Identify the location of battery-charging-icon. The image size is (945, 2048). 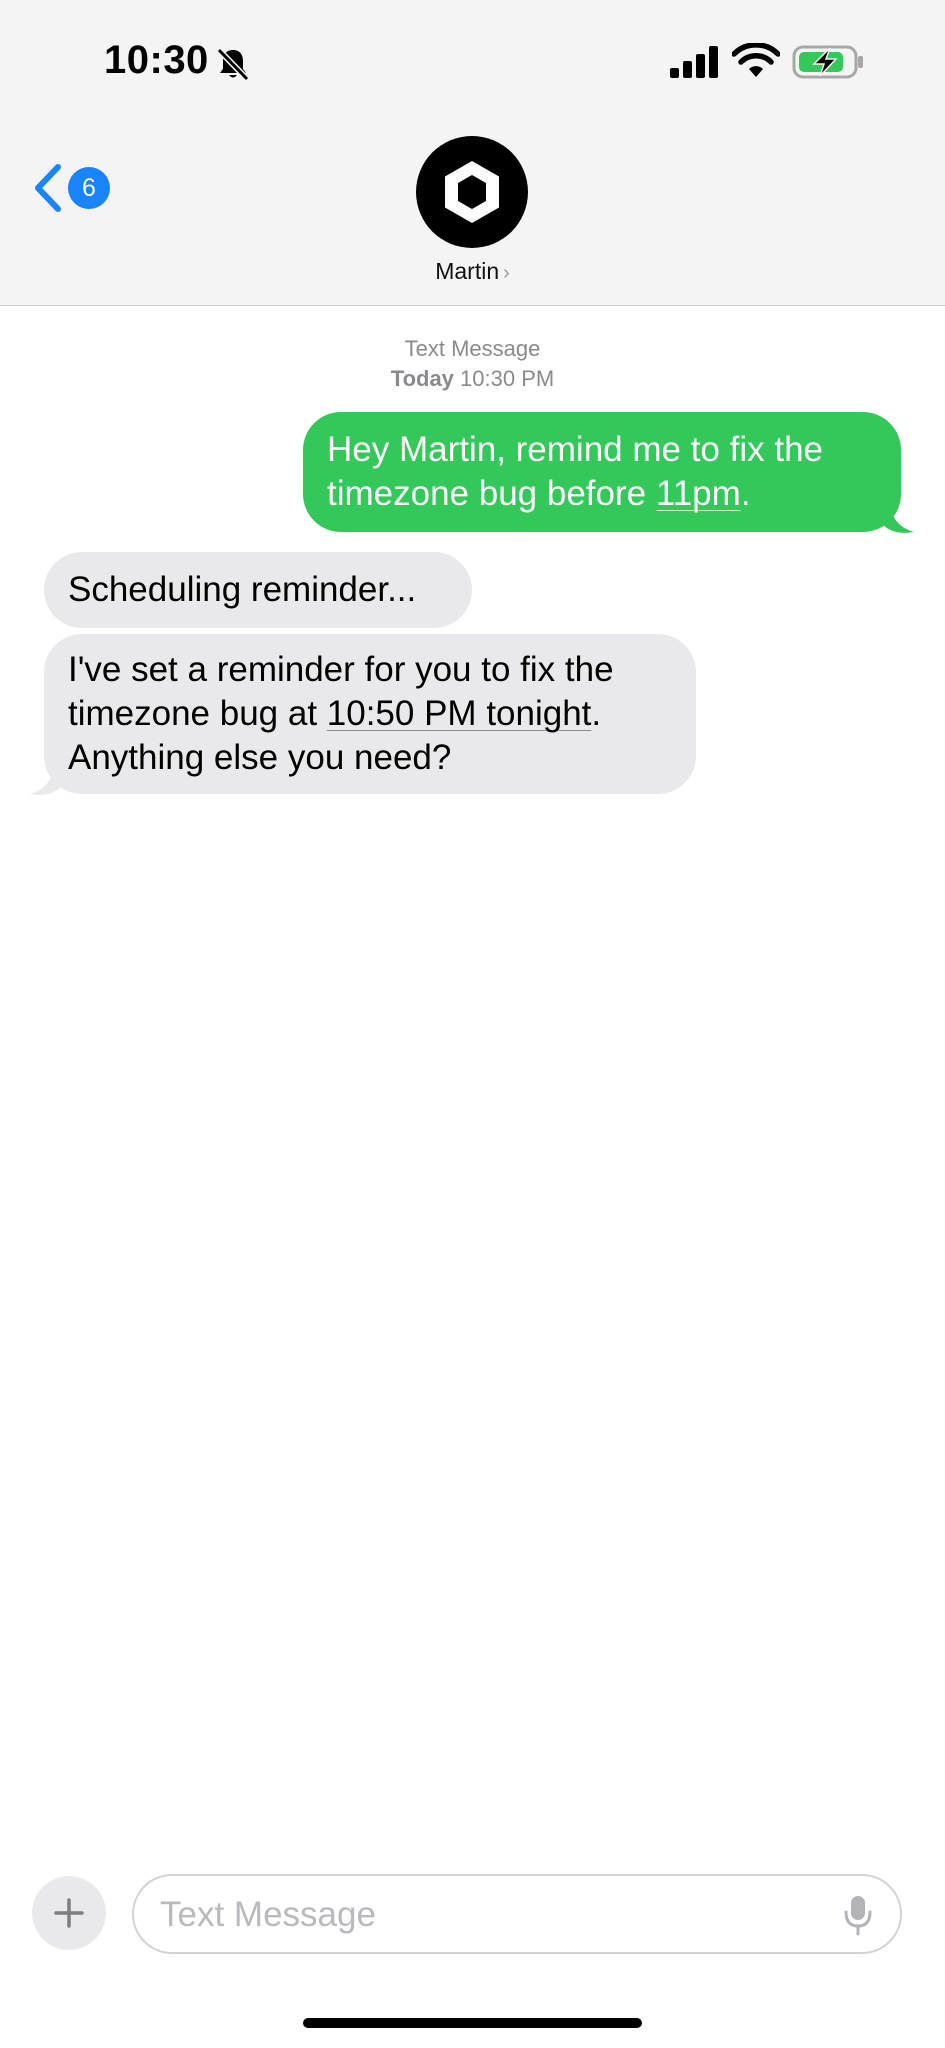
(827, 62).